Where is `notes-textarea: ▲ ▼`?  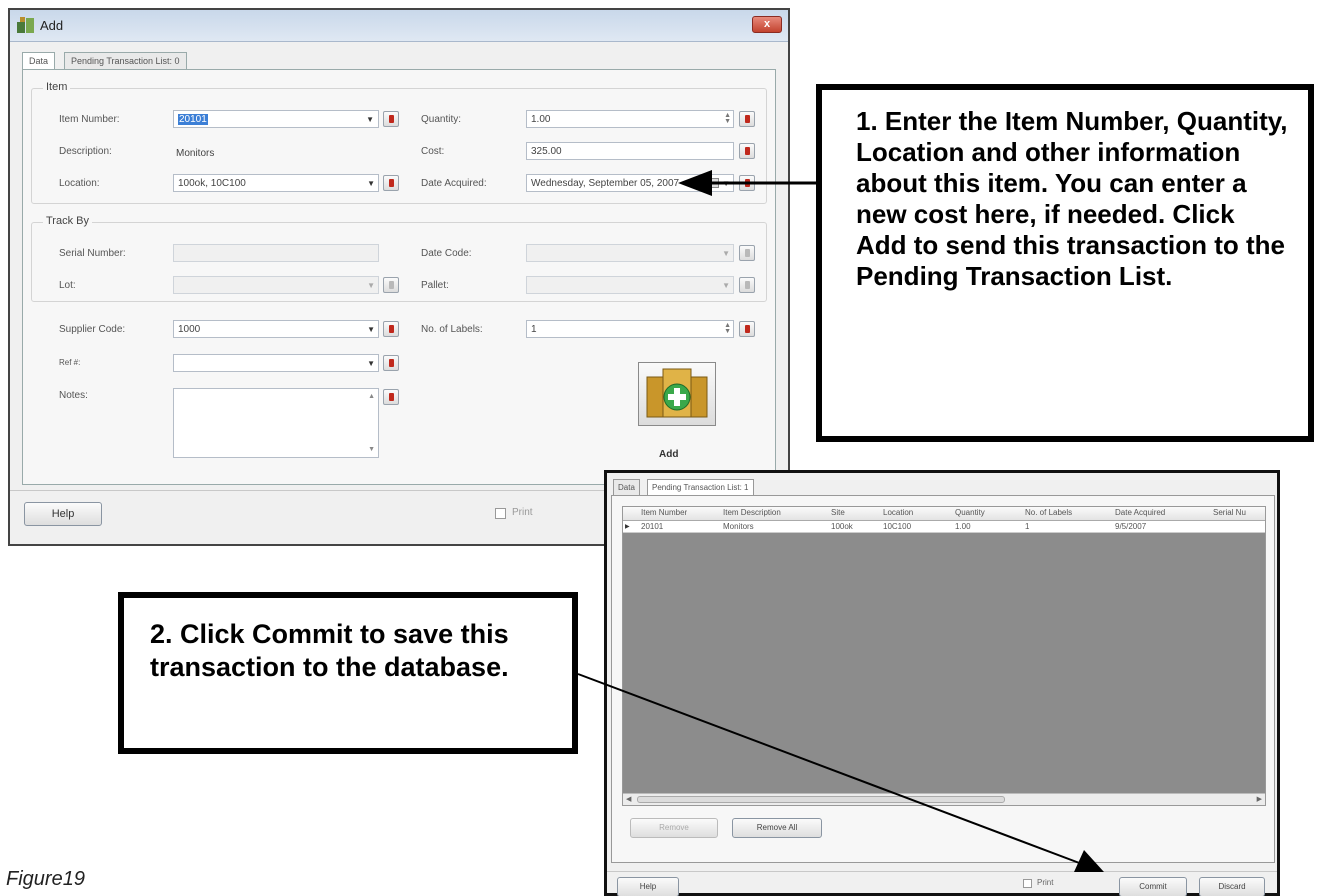
notes-textarea: ▲ ▼ is located at coordinates (276, 423).